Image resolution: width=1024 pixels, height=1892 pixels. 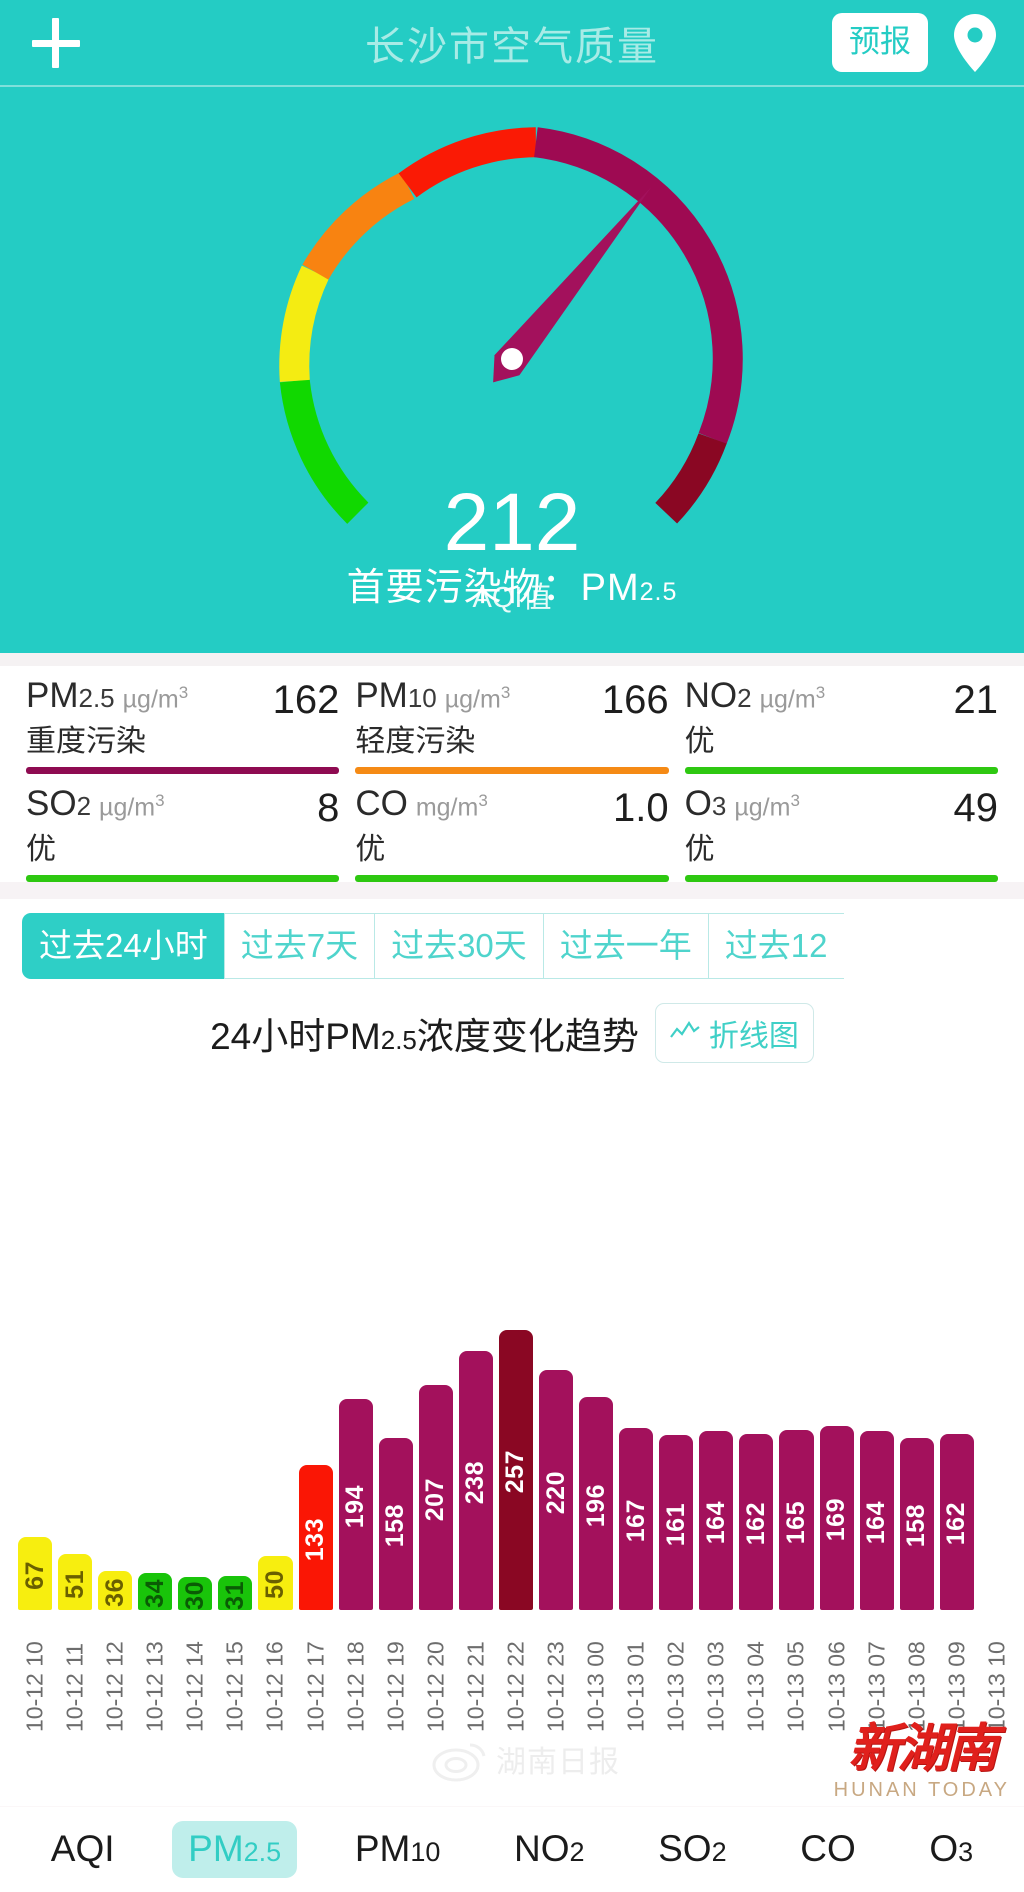 What do you see at coordinates (475, 1480) in the screenshot?
I see `chart-bar: 238` at bounding box center [475, 1480].